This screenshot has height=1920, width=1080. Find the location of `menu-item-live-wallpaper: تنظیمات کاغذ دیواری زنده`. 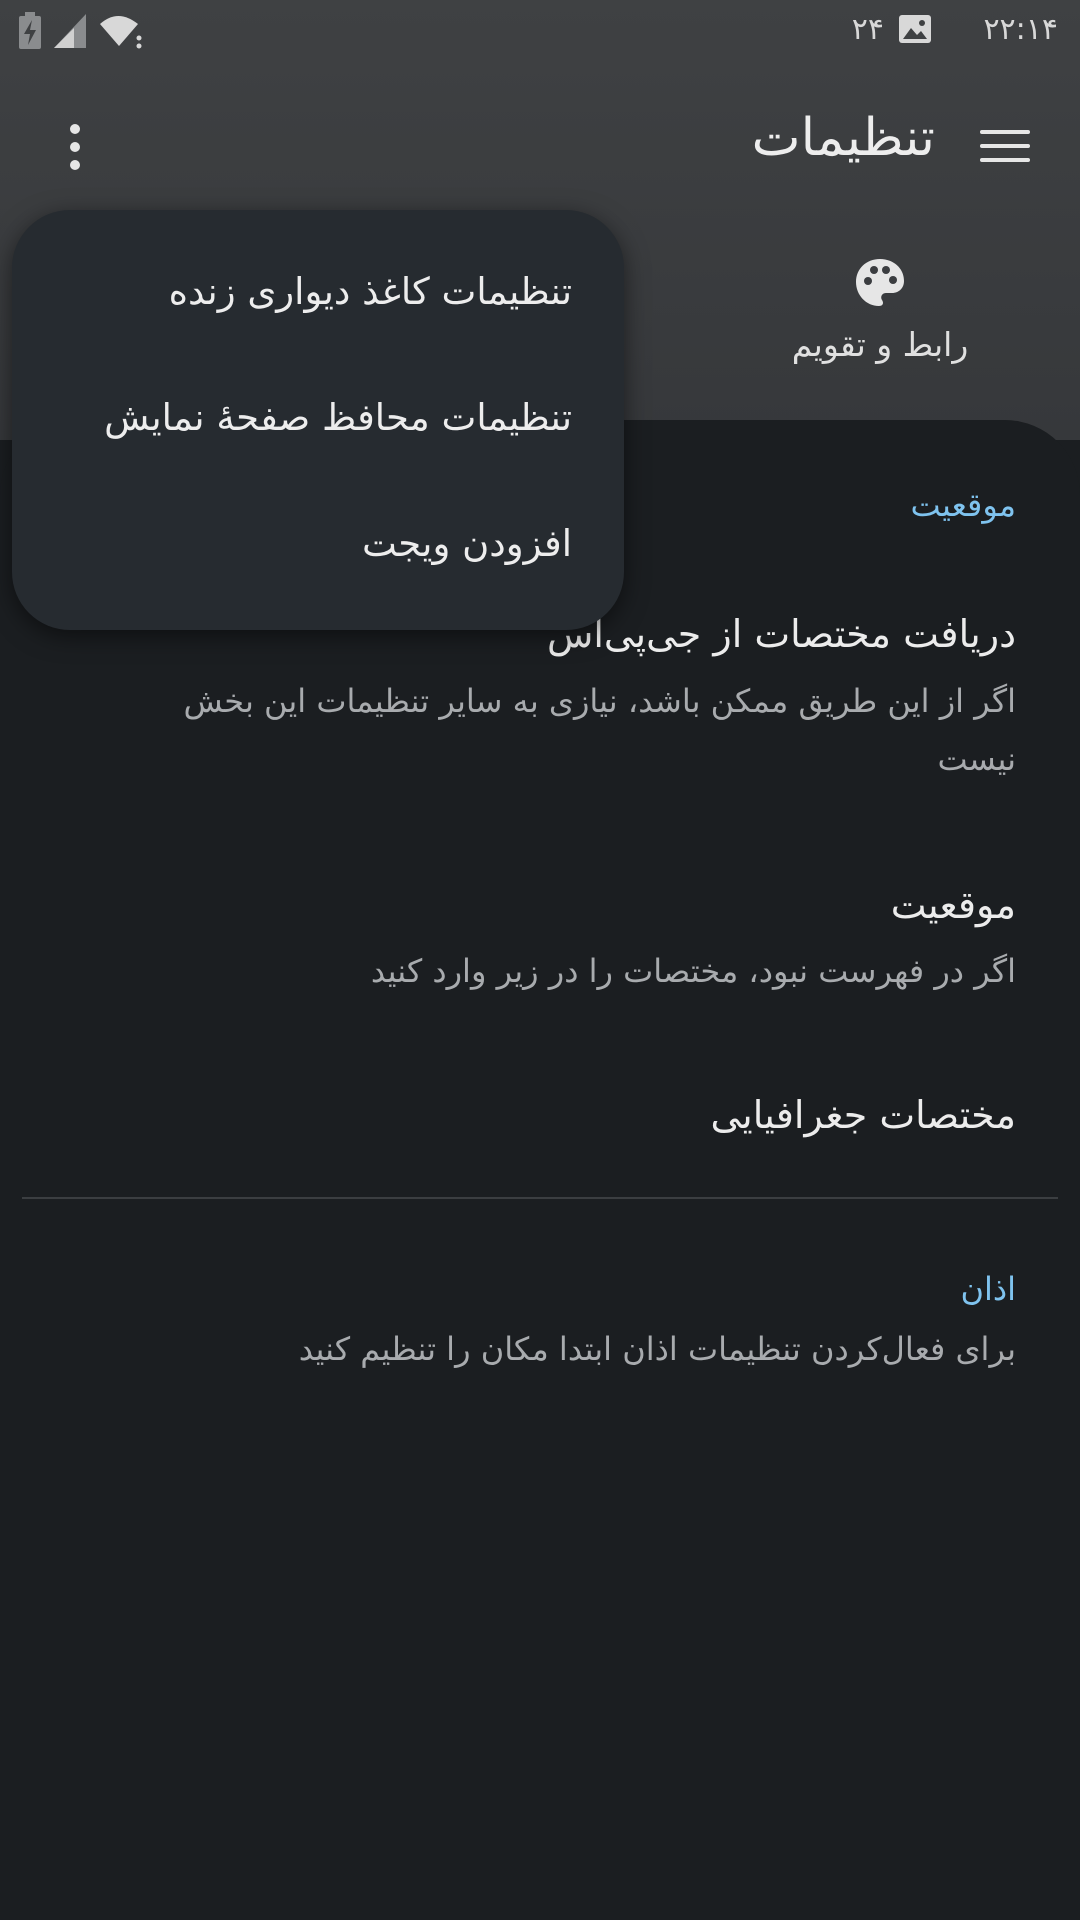

menu-item-live-wallpaper: تنظیمات کاغذ دیواری زنده is located at coordinates (370, 291).